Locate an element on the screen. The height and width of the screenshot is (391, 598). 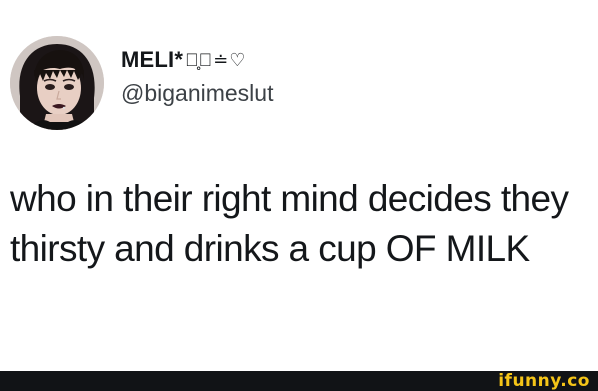
display-name-decoration: ⋆̥ᩱ≐♡ is located at coordinates (216, 59).